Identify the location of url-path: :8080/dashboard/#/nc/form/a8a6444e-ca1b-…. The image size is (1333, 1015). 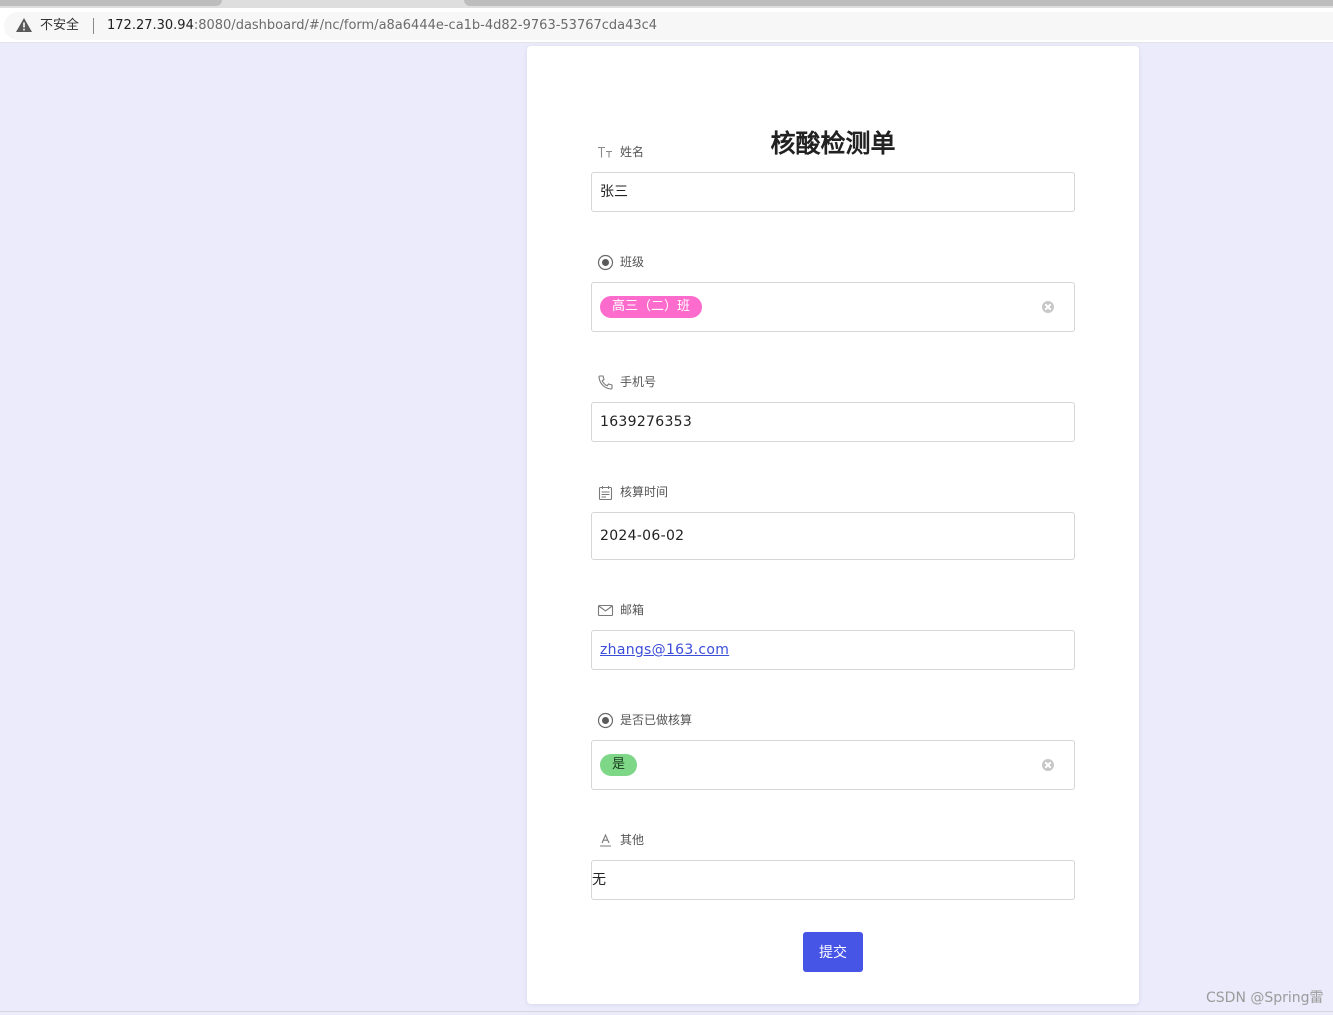
(425, 25).